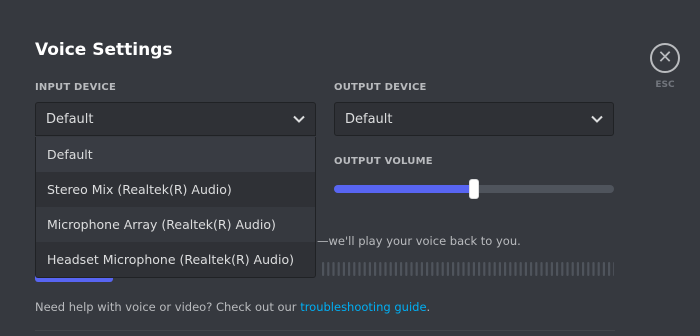  I want to click on output-volume-label: OUTPUT VOLUME, so click(383, 161).